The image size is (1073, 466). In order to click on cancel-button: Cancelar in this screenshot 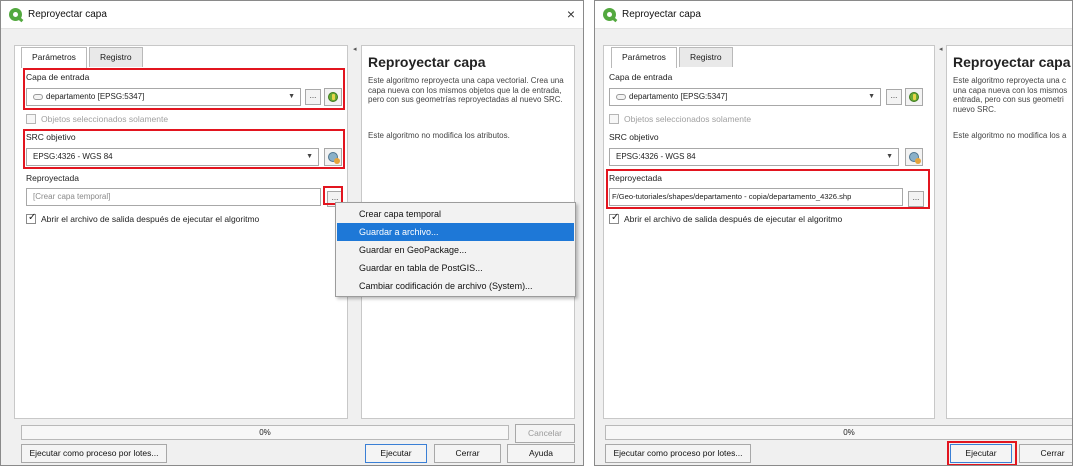, I will do `click(545, 433)`.